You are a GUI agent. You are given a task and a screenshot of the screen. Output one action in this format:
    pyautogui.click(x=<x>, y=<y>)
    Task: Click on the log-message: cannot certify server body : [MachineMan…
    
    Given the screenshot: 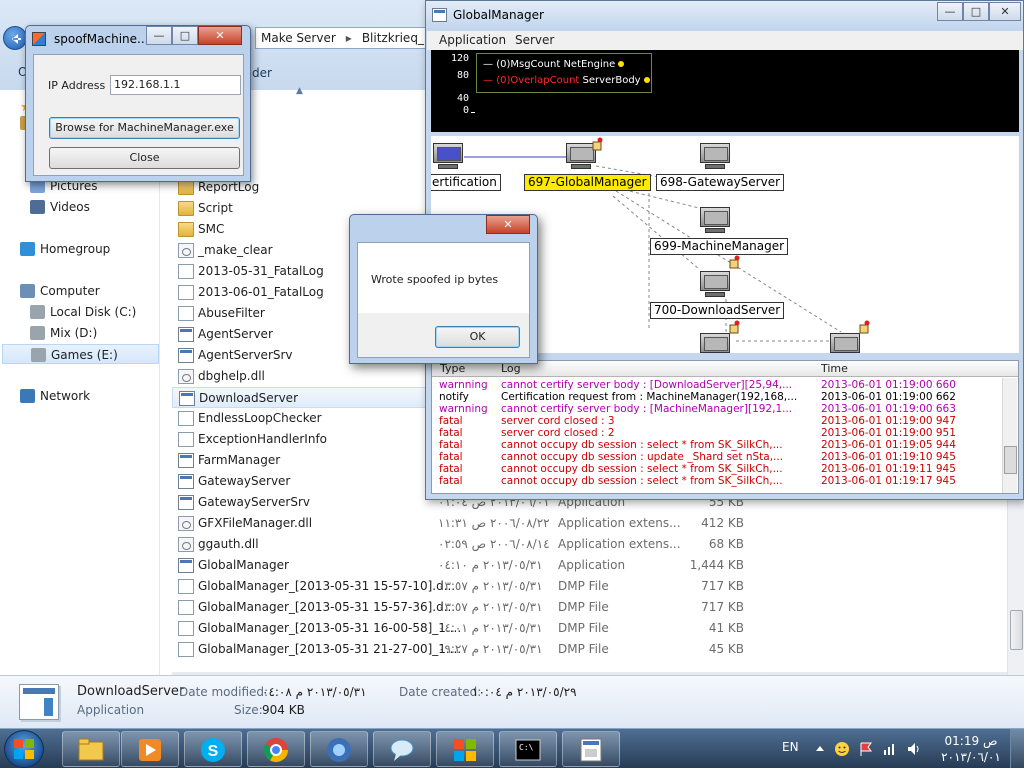 What is the action you would take?
    pyautogui.click(x=647, y=409)
    